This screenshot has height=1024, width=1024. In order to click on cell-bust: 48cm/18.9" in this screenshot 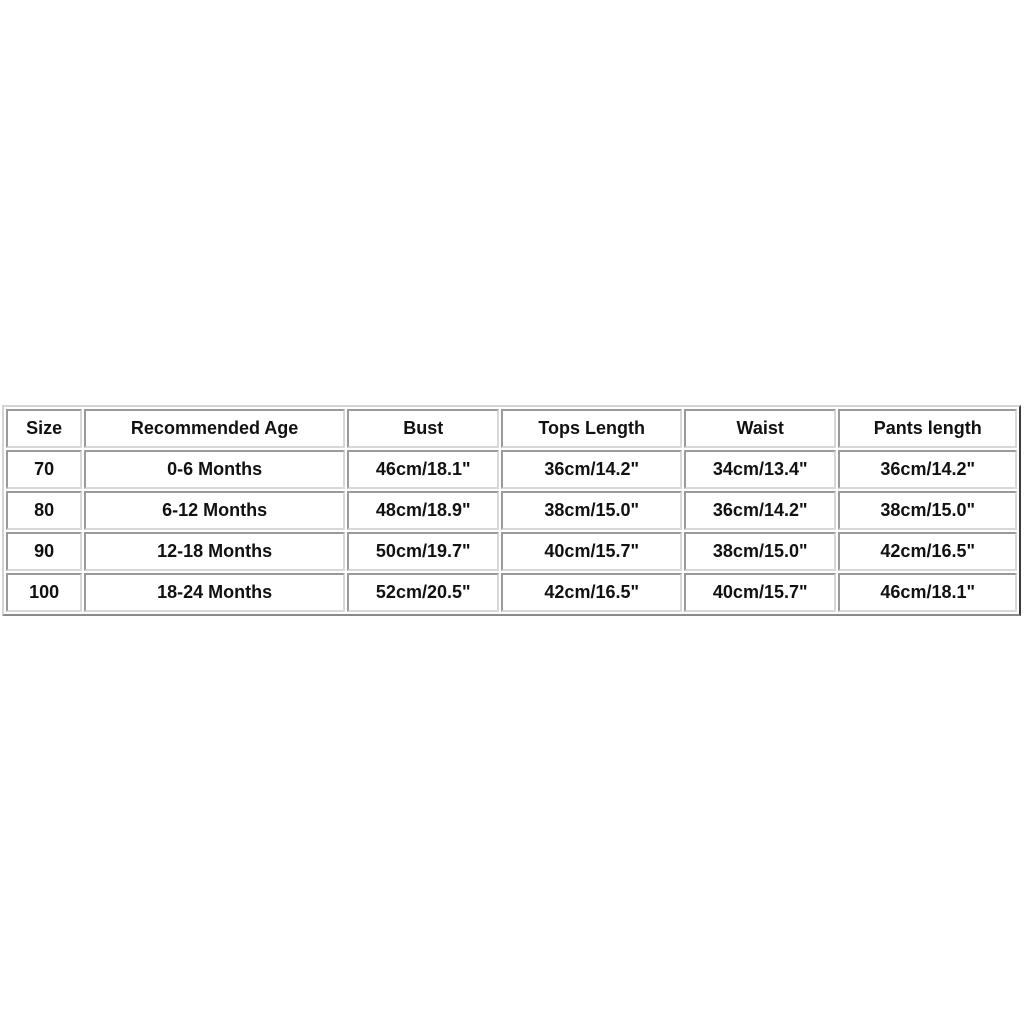, I will do `click(423, 510)`.